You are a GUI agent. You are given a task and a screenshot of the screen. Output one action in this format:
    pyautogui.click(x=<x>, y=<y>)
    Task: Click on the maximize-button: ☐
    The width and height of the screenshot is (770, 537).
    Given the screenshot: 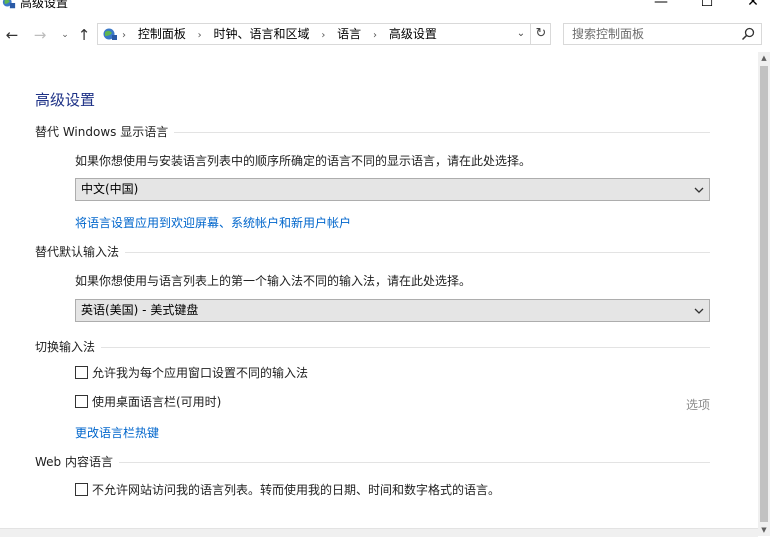 What is the action you would take?
    pyautogui.click(x=707, y=6)
    